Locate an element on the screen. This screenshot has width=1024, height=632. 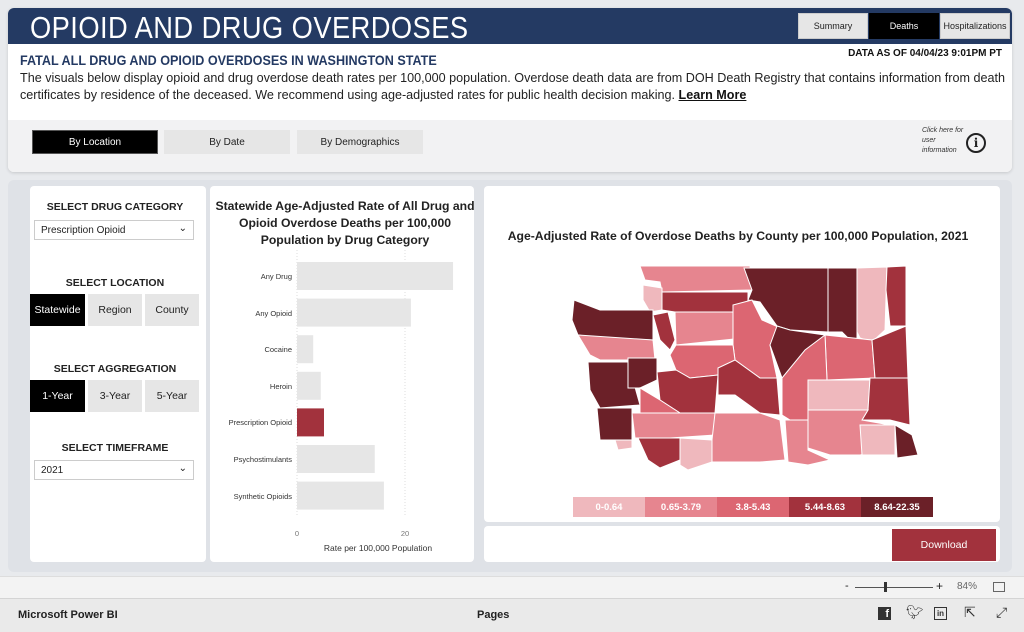
category-label: Psychostimulants is located at coordinates (262, 459).